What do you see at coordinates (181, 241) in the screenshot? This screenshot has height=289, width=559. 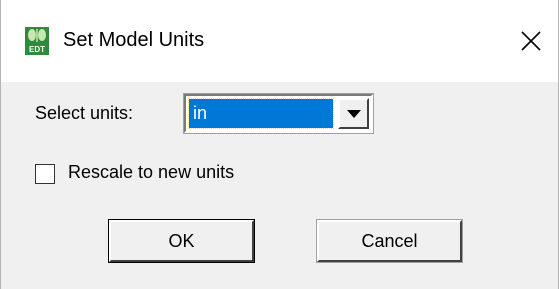 I see `ok-button: OK` at bounding box center [181, 241].